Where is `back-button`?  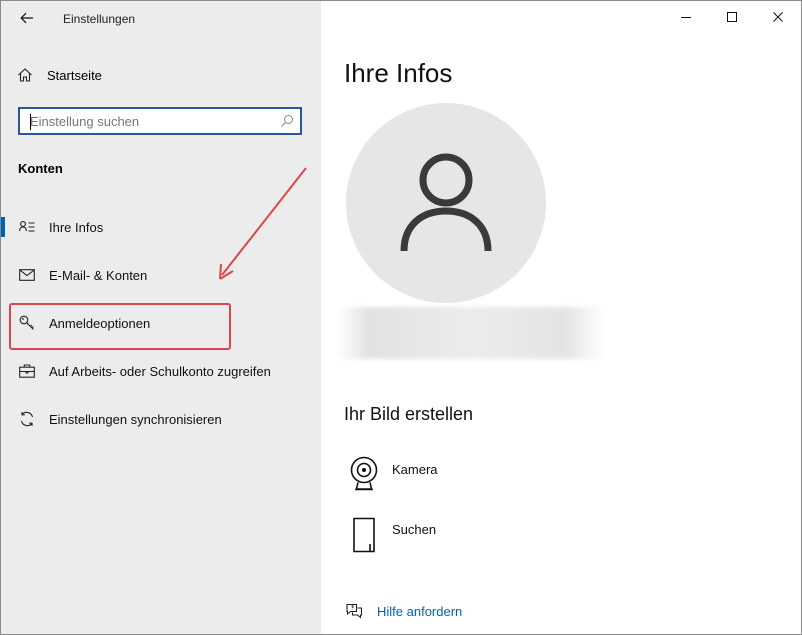 back-button is located at coordinates (27, 18).